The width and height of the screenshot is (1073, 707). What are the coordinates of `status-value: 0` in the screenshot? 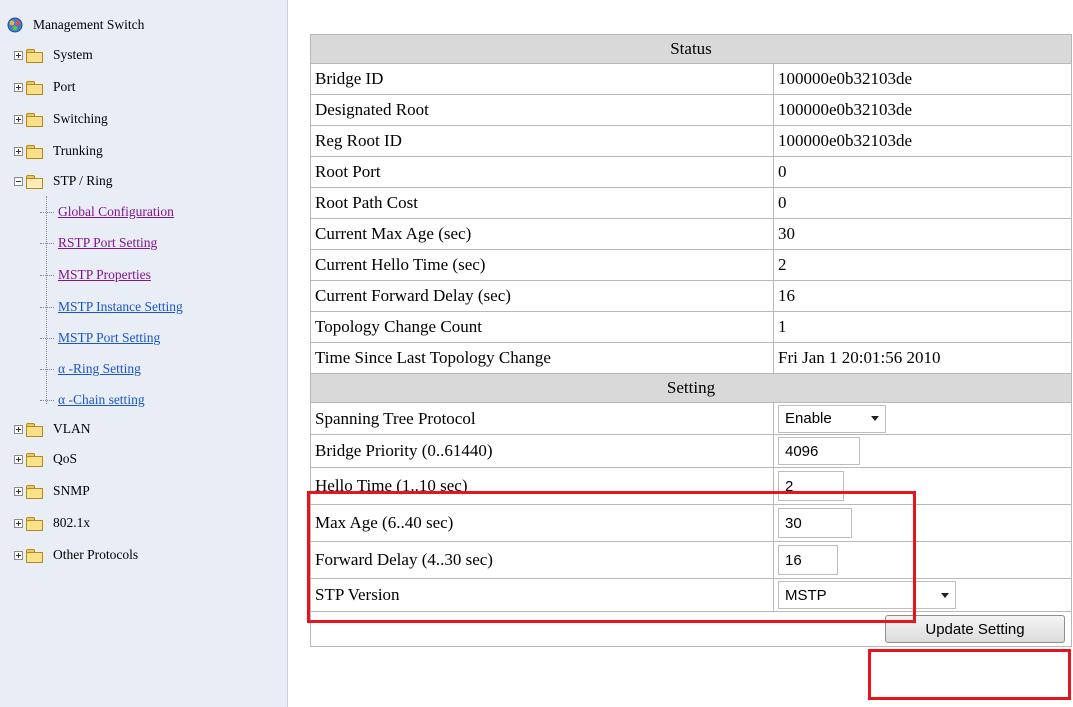 It's located at (922, 172).